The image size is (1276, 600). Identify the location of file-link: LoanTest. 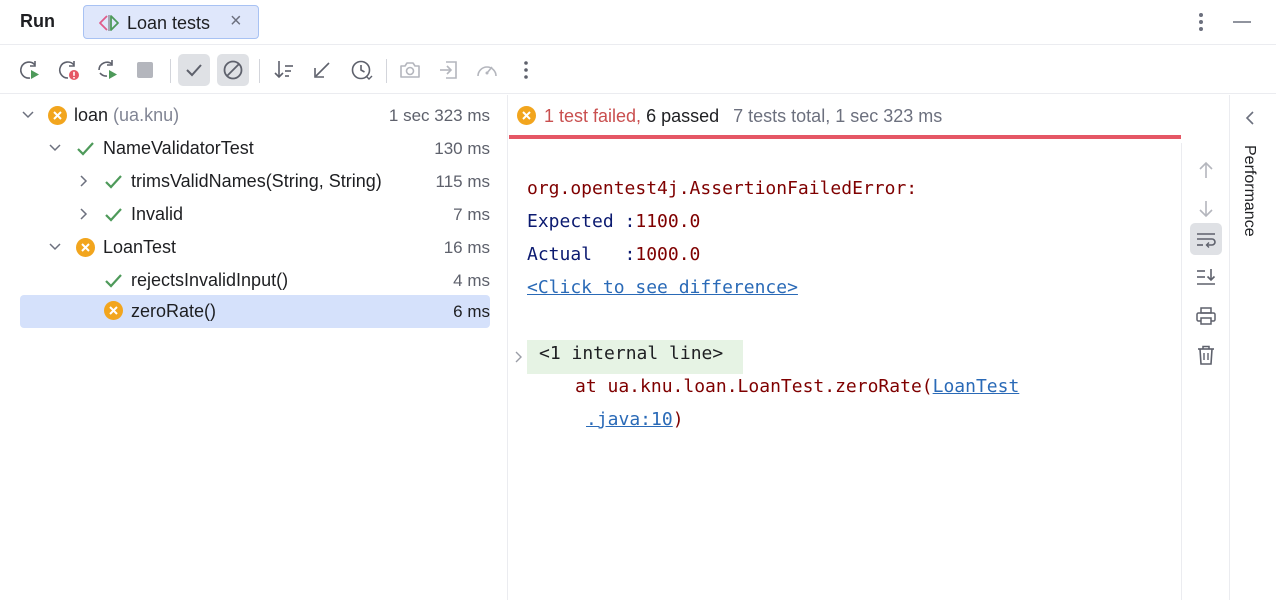
(976, 386).